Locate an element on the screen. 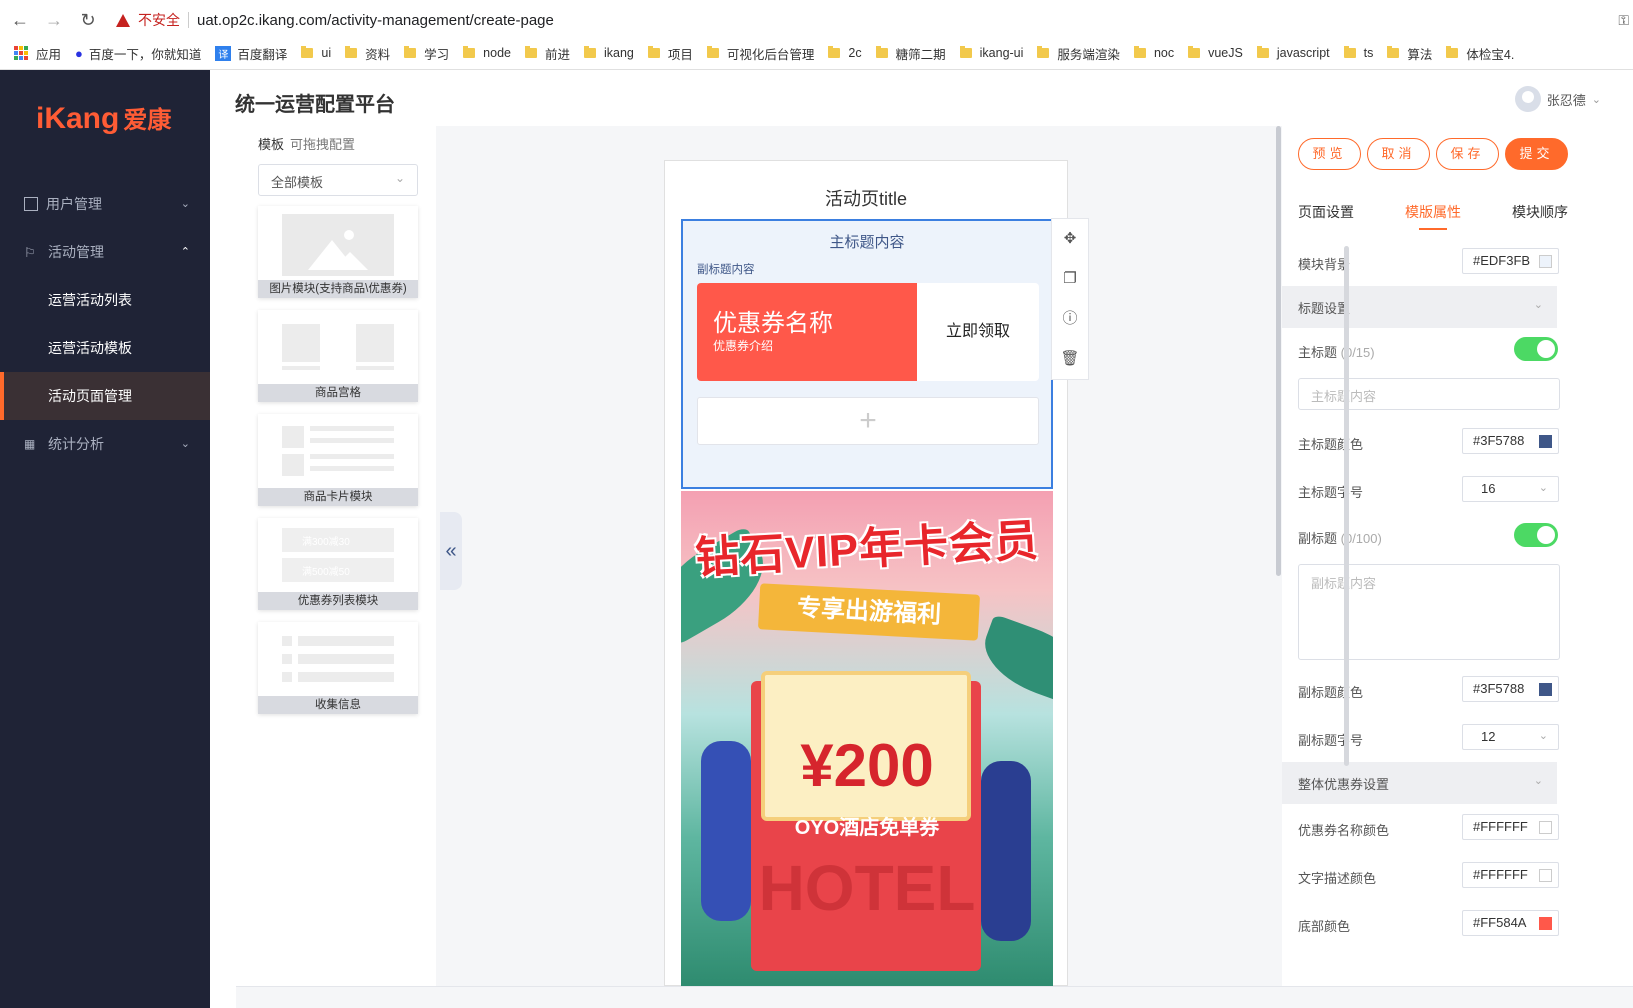 This screenshot has height=1008, width=1633. bookmark-item: 项目 is located at coordinates (670, 53).